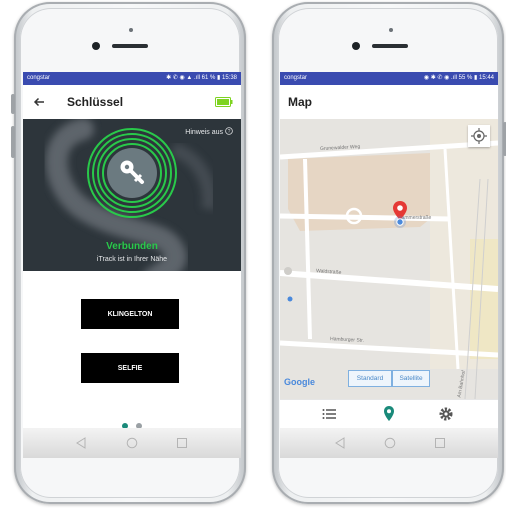 The image size is (506, 508). I want to click on status-bar: congstar ✱ ✆ ◉ ▲ .ıll 61 % ▮ 15:38, so click(132, 78).